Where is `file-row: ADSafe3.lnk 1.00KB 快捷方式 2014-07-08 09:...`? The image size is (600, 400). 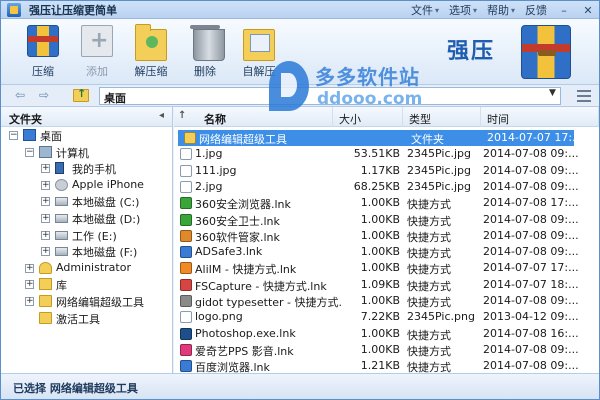 file-row: ADSafe3.lnk 1.00KB 快捷方式 2014-07-08 09:... is located at coordinates (386, 252).